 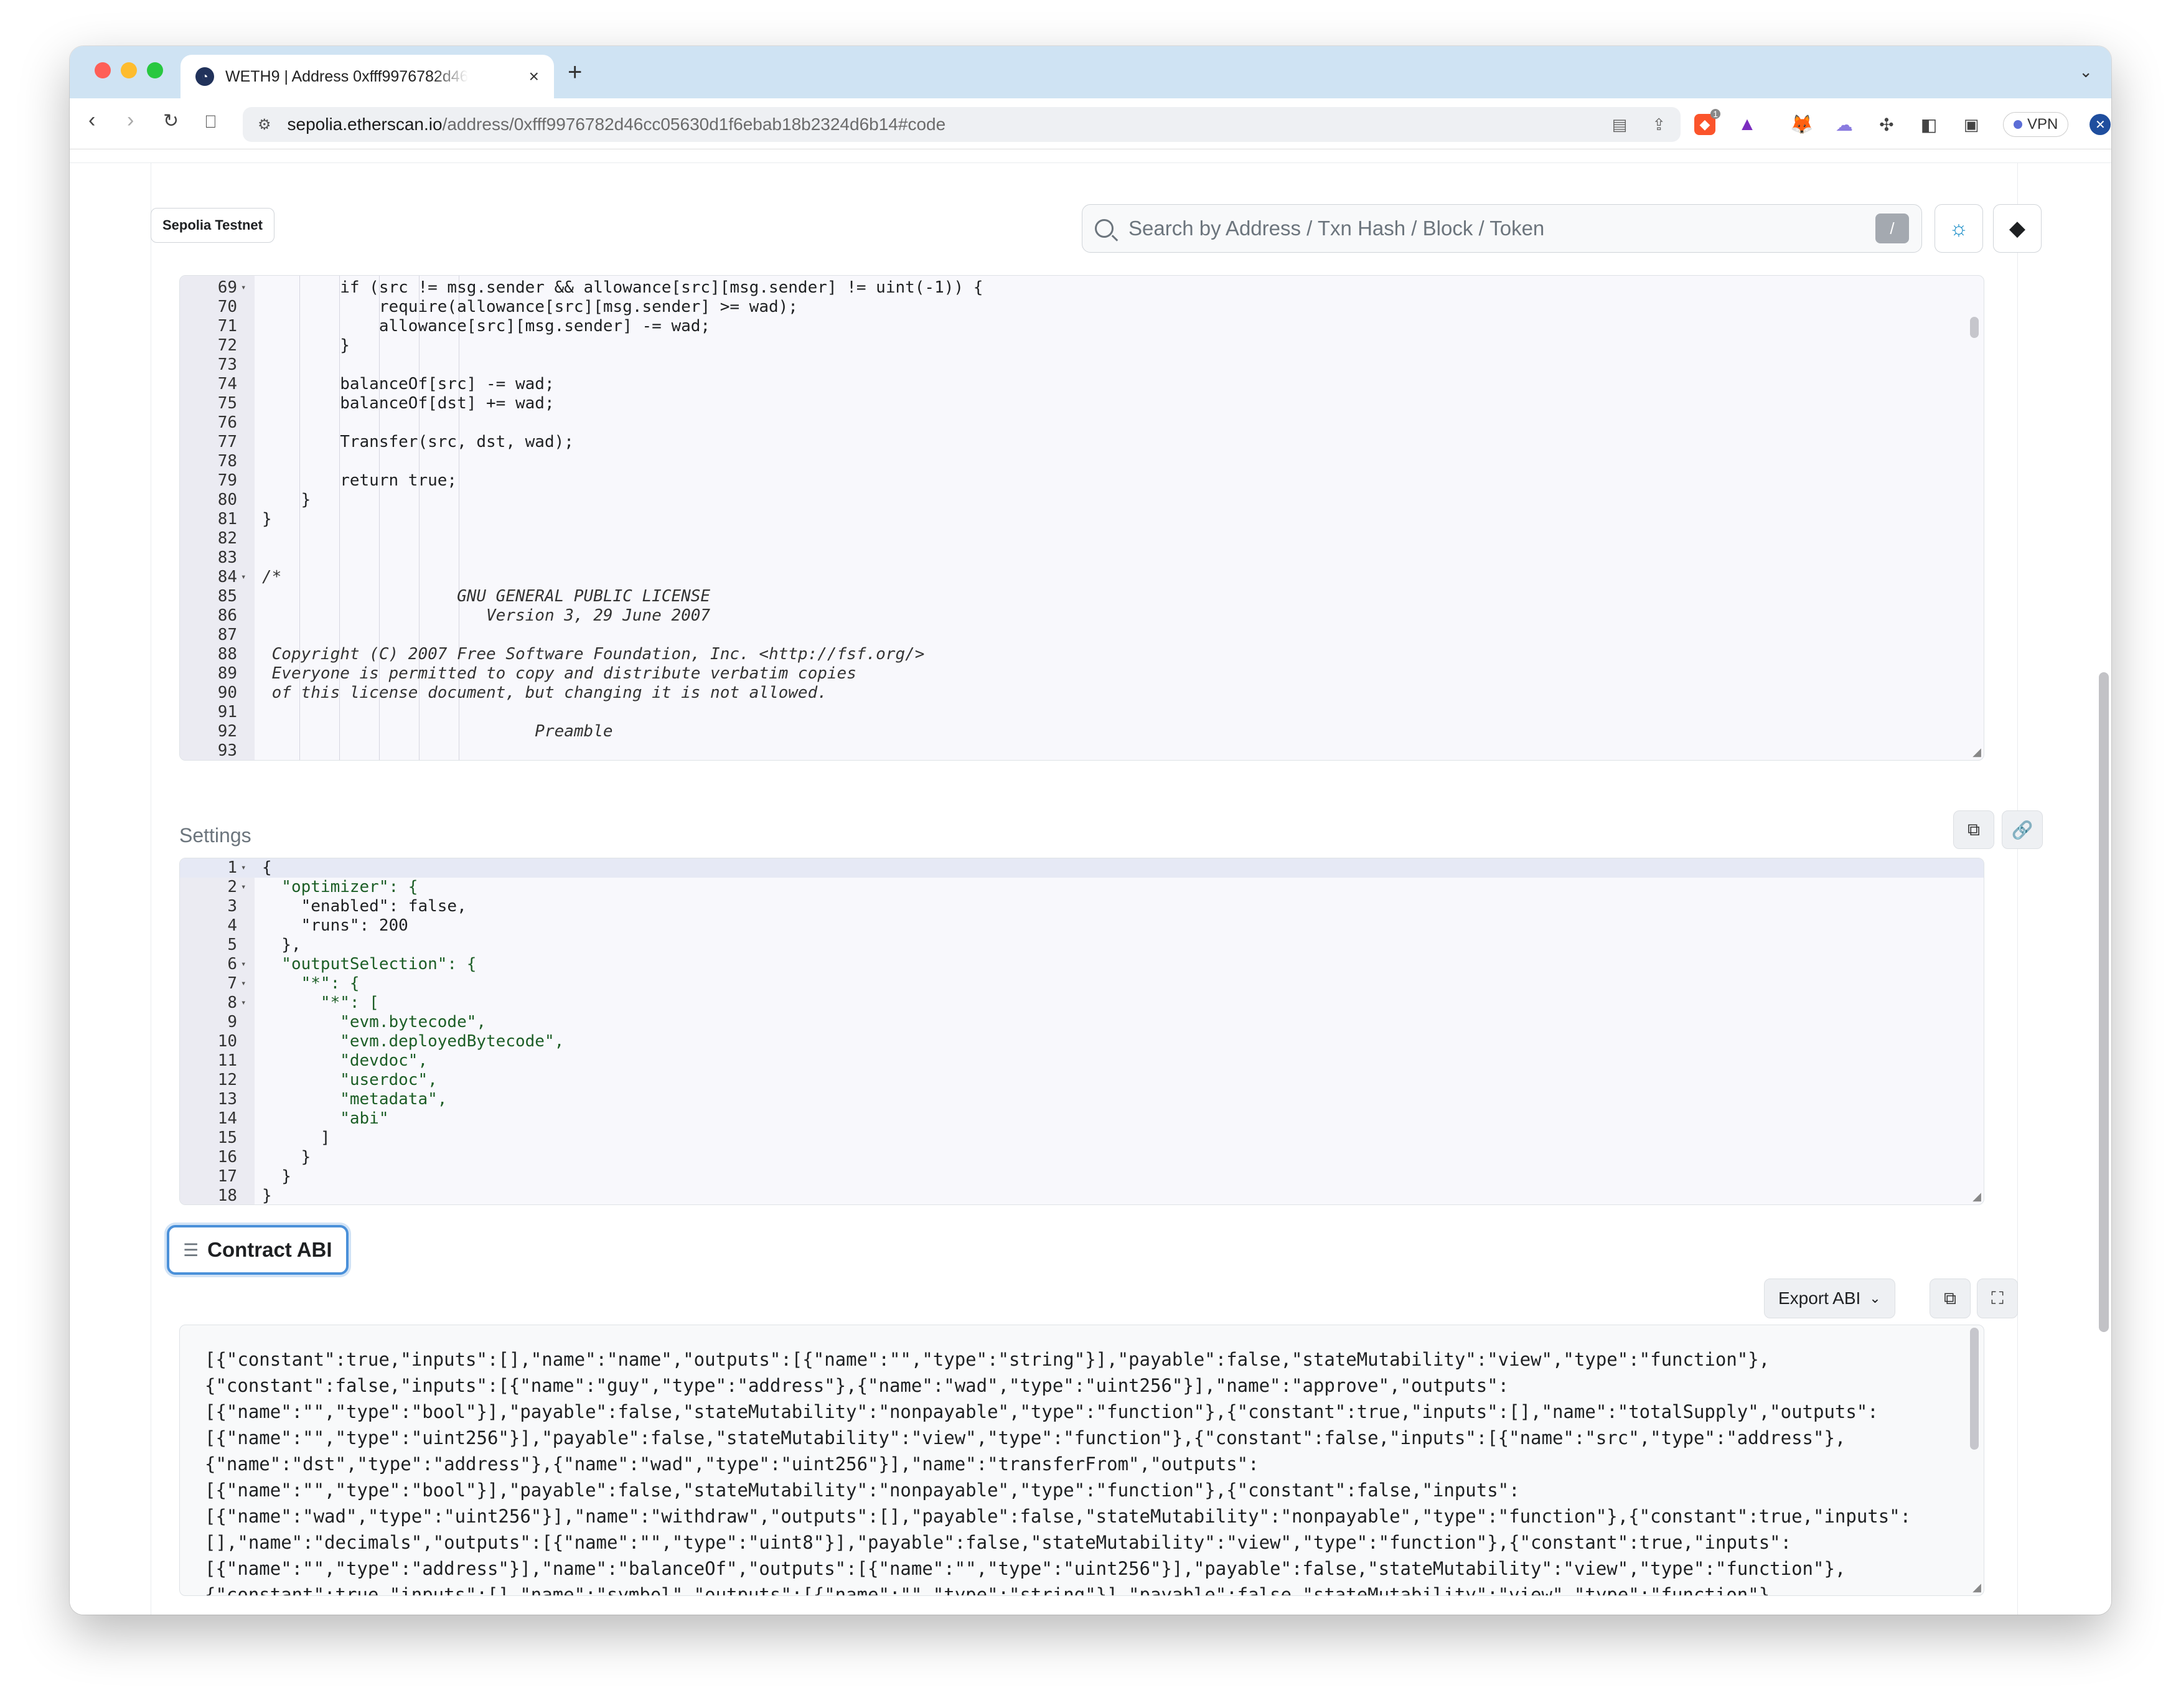 What do you see at coordinates (91, 121) in the screenshot?
I see `back-arrow-icon: ‹` at bounding box center [91, 121].